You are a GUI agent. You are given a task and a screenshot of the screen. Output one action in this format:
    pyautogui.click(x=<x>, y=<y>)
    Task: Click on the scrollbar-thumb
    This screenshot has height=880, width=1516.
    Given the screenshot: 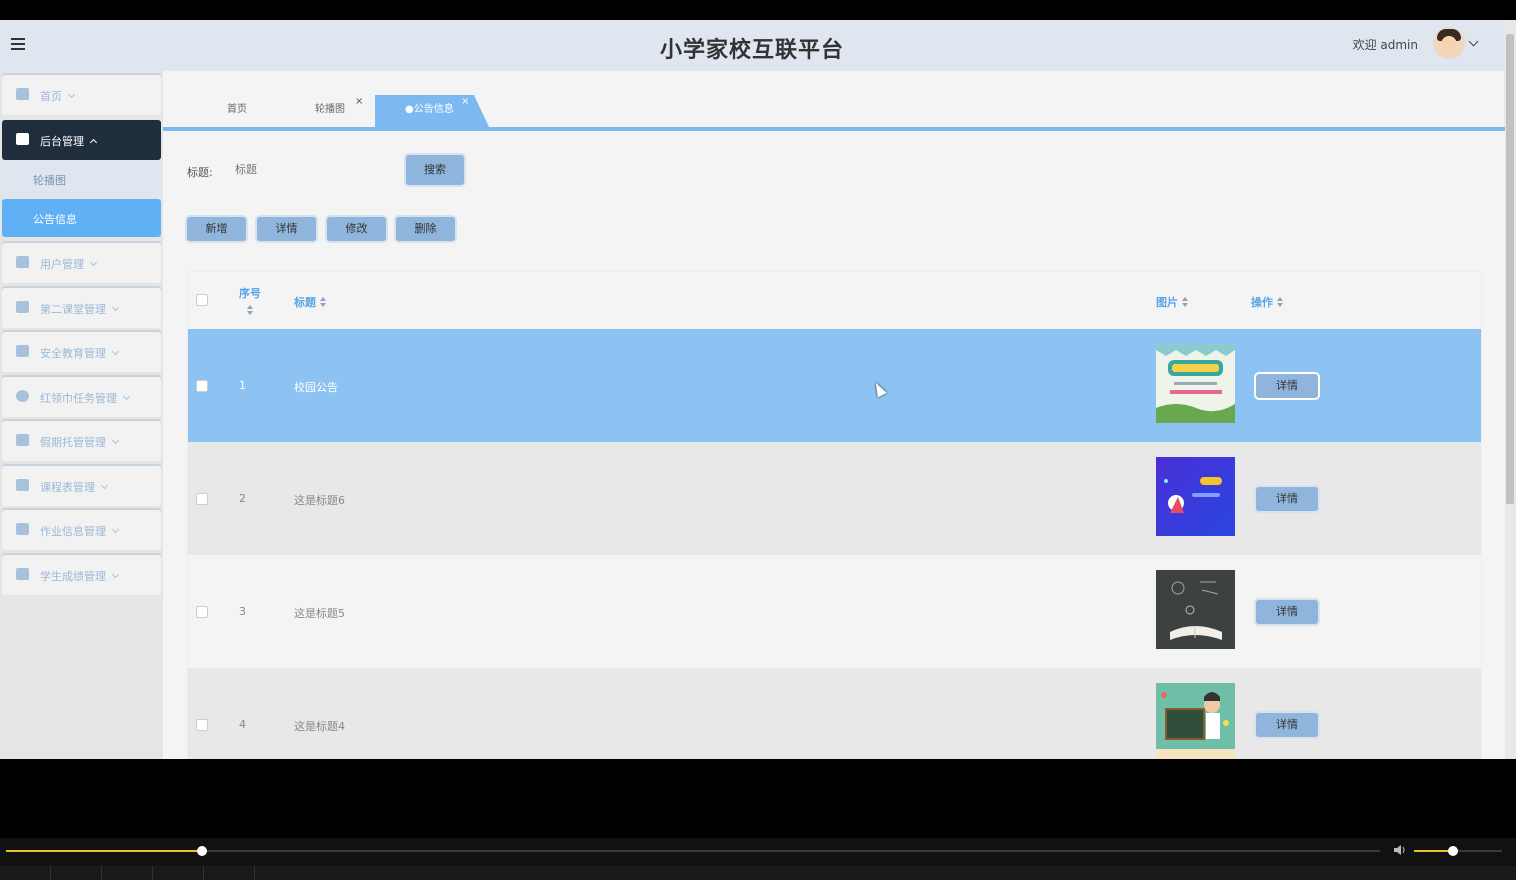 What is the action you would take?
    pyautogui.click(x=1510, y=269)
    